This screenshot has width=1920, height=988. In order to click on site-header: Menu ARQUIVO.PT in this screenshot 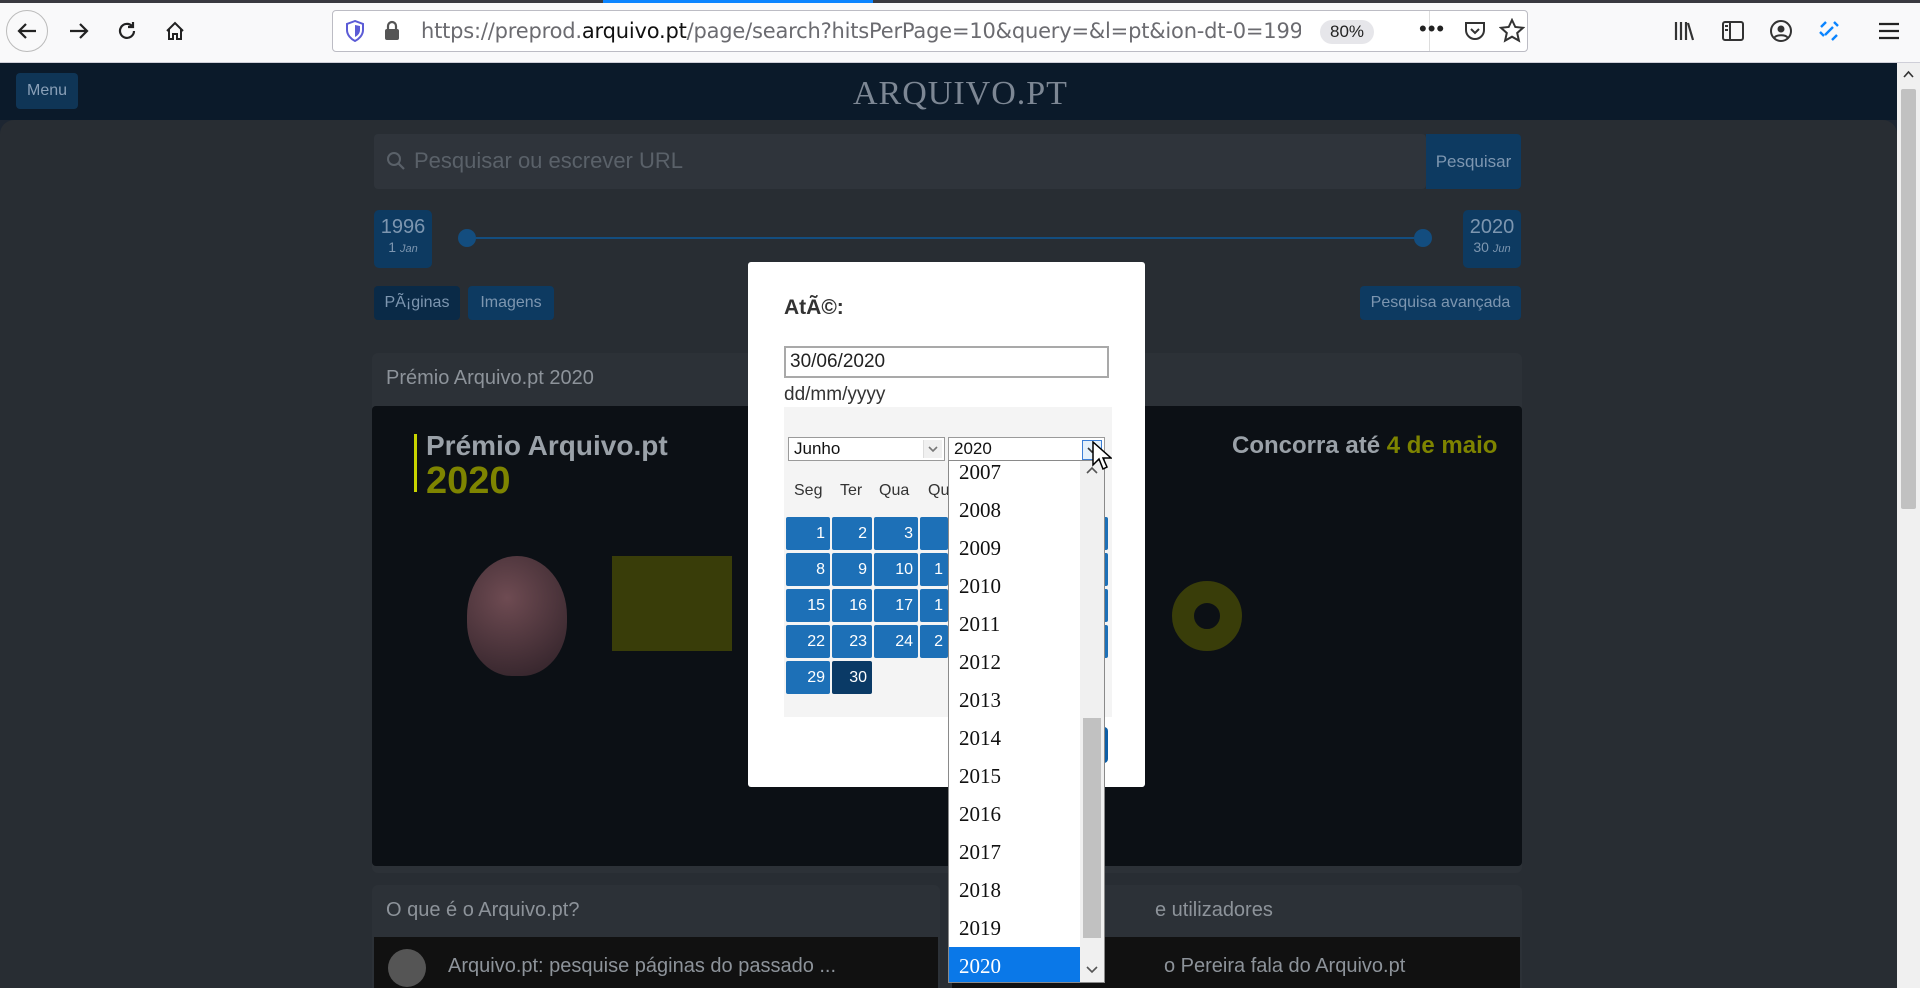, I will do `click(948, 91)`.